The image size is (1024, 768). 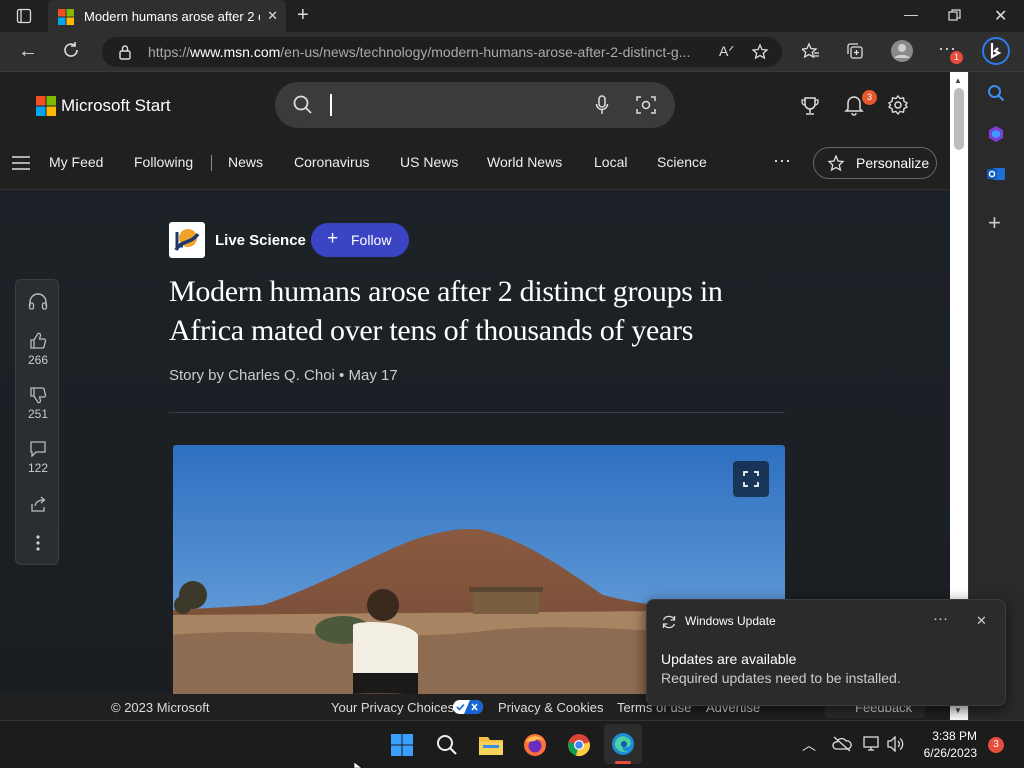 I want to click on collections-icon, so click(x=855, y=51).